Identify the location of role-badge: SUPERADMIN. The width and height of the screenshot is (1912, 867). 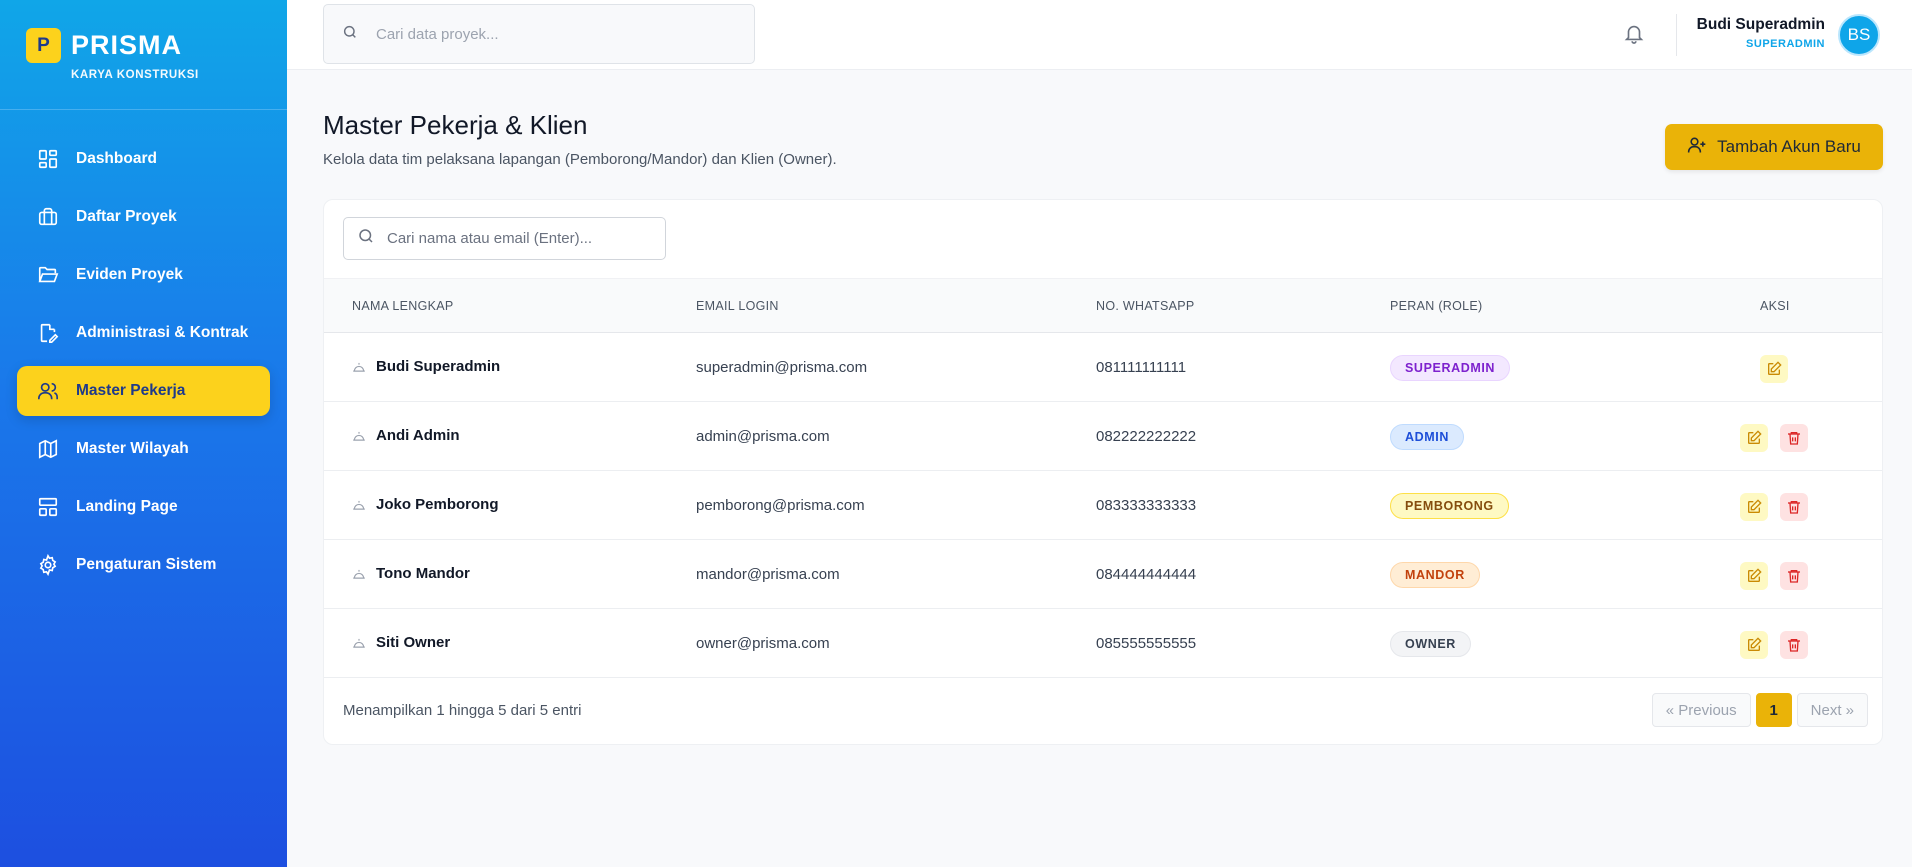
(1450, 368).